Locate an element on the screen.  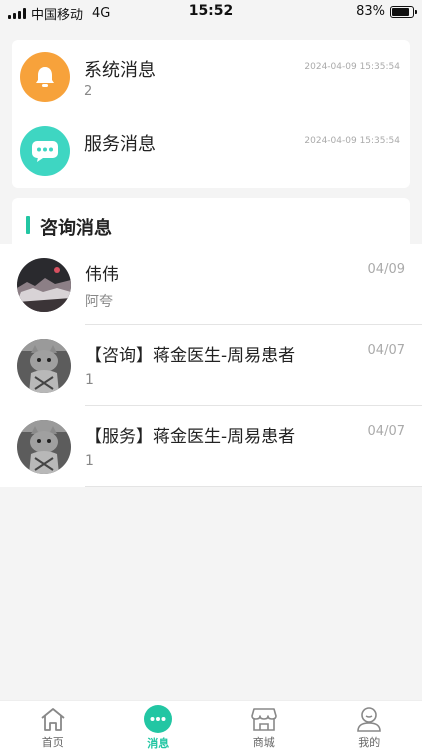
system-message-count: 2 is located at coordinates (88, 91).